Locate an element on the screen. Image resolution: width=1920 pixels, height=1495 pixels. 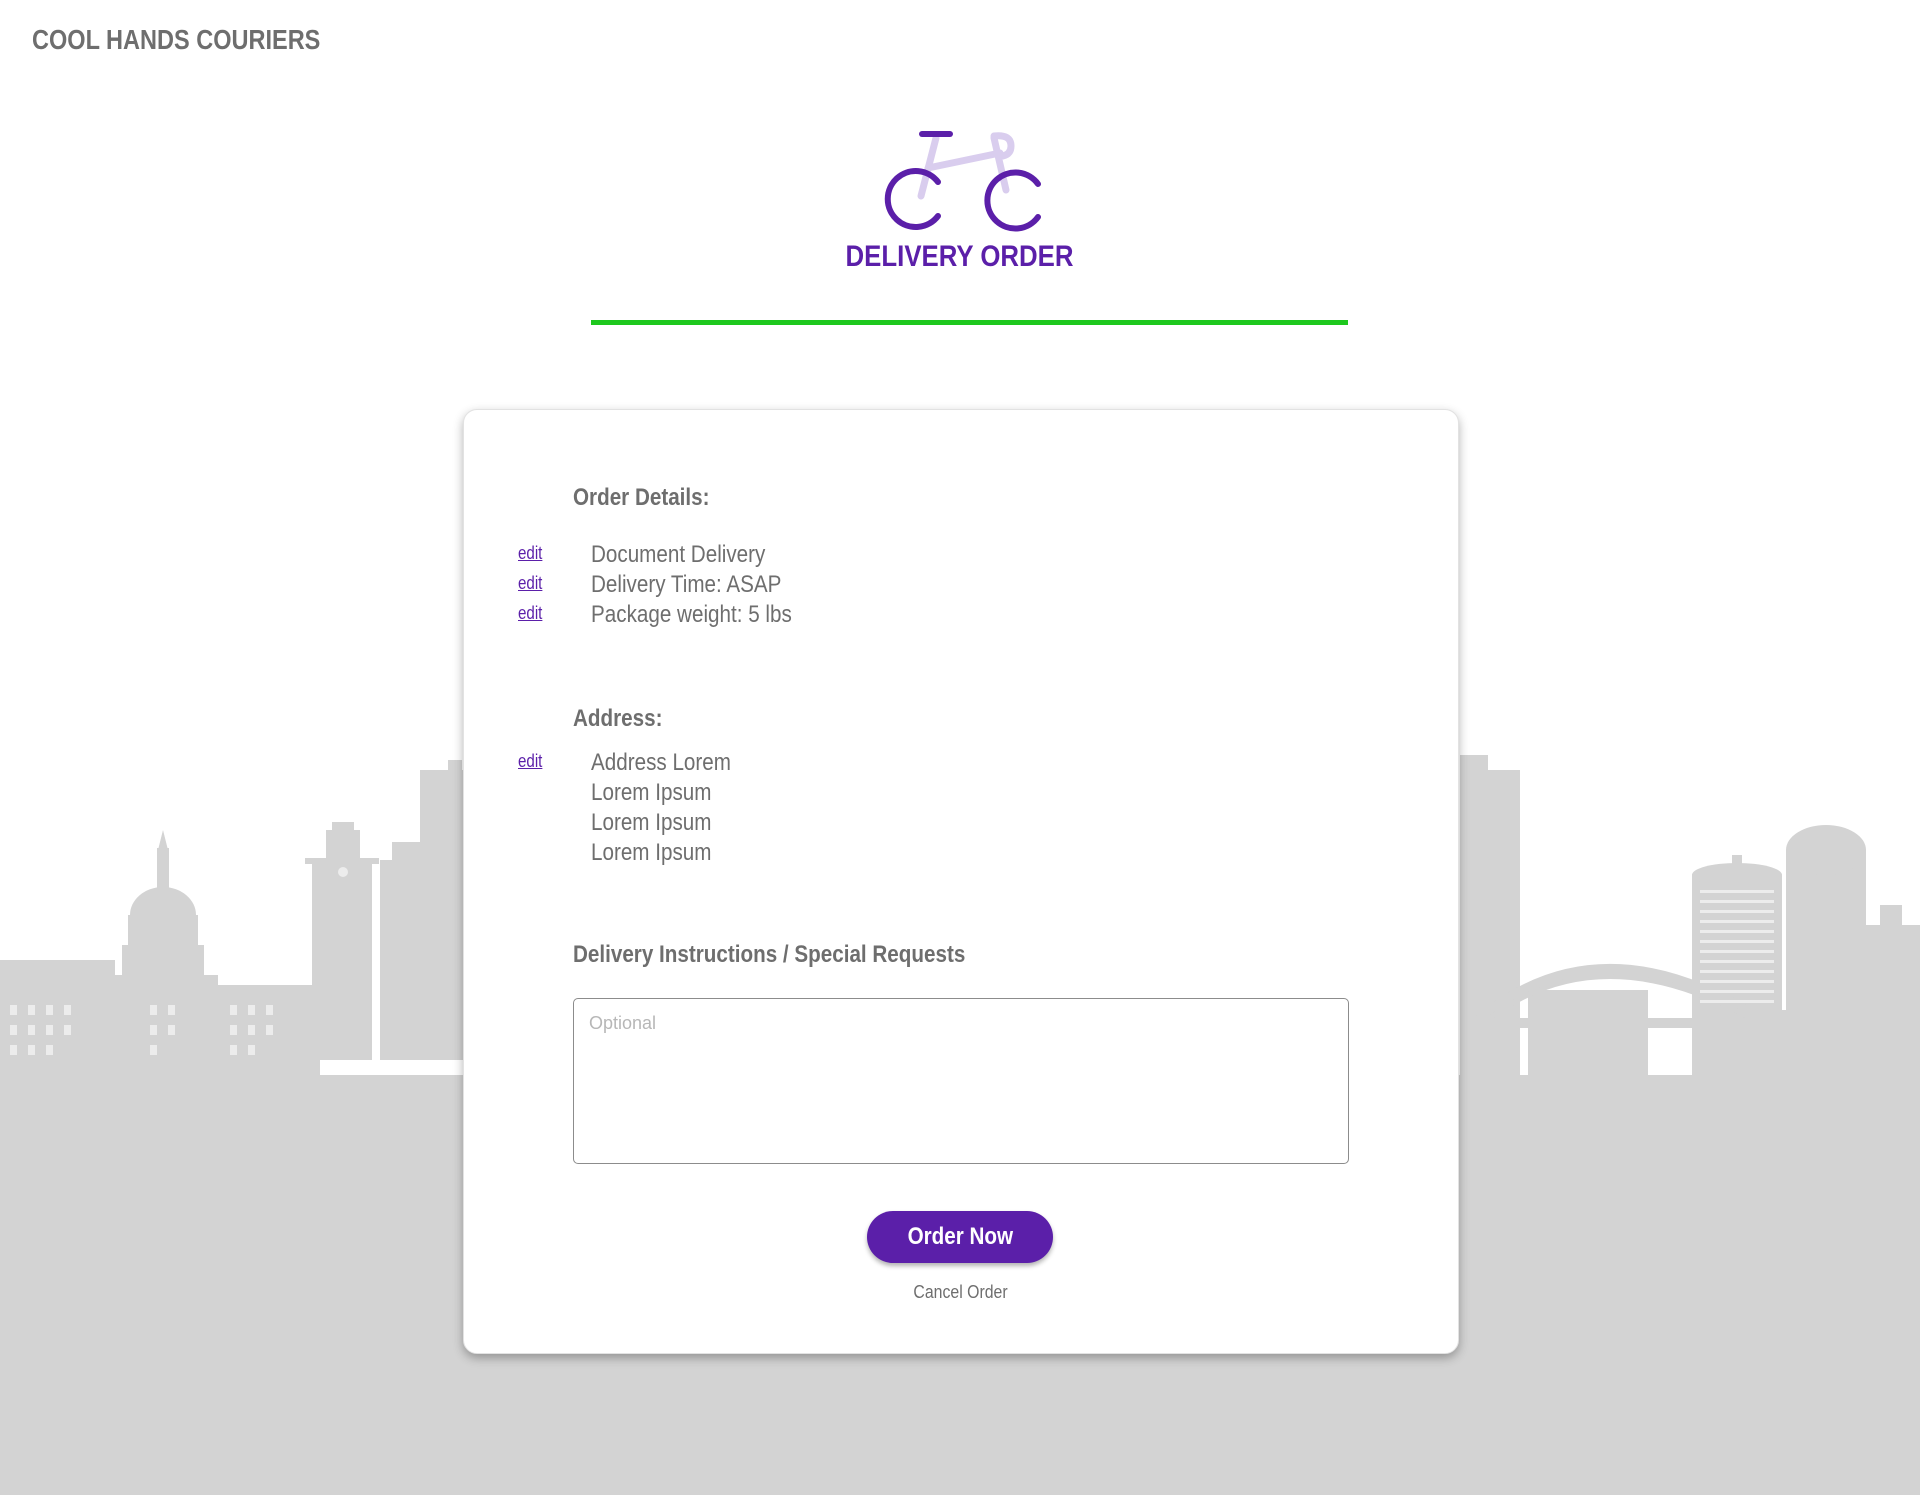
address-heading: Address: is located at coordinates (618, 718).